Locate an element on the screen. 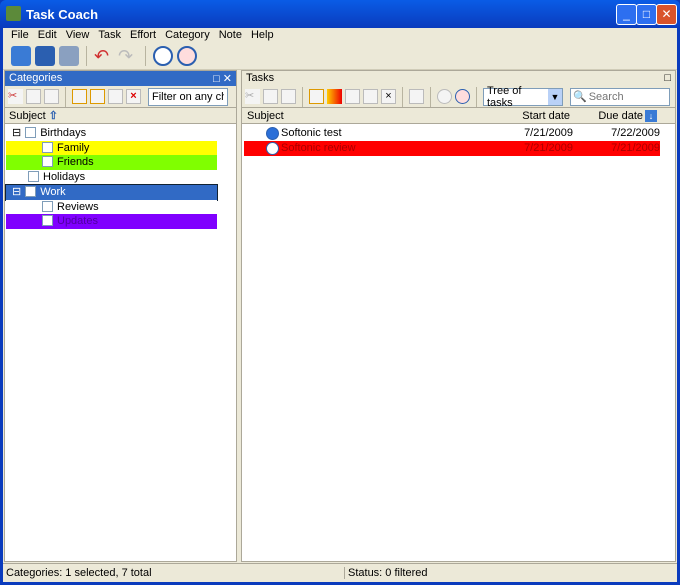 This screenshot has width=680, height=585. main-toolbar: ↶ ↷ is located at coordinates (340, 56).